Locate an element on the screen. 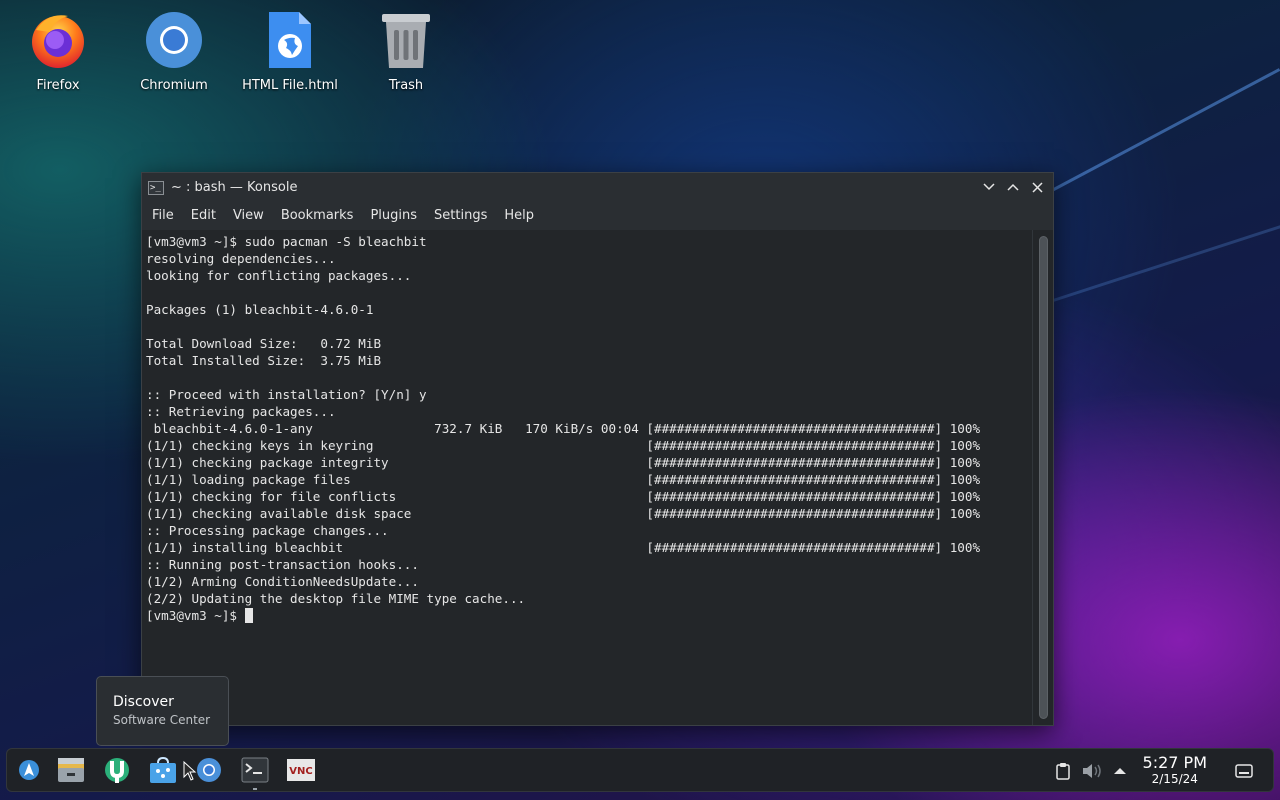 The image size is (1280, 800). minimize-button is located at coordinates (989, 187).